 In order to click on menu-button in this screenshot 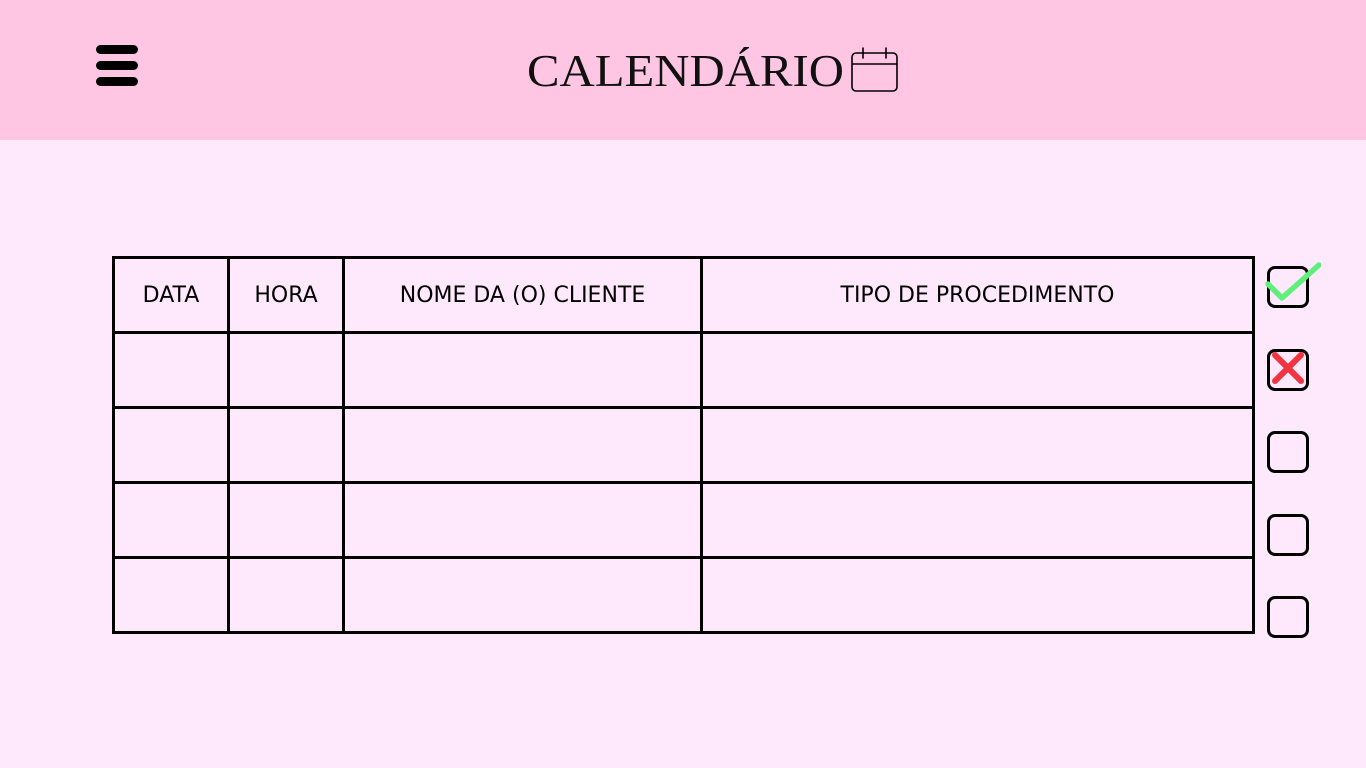, I will do `click(117, 65)`.